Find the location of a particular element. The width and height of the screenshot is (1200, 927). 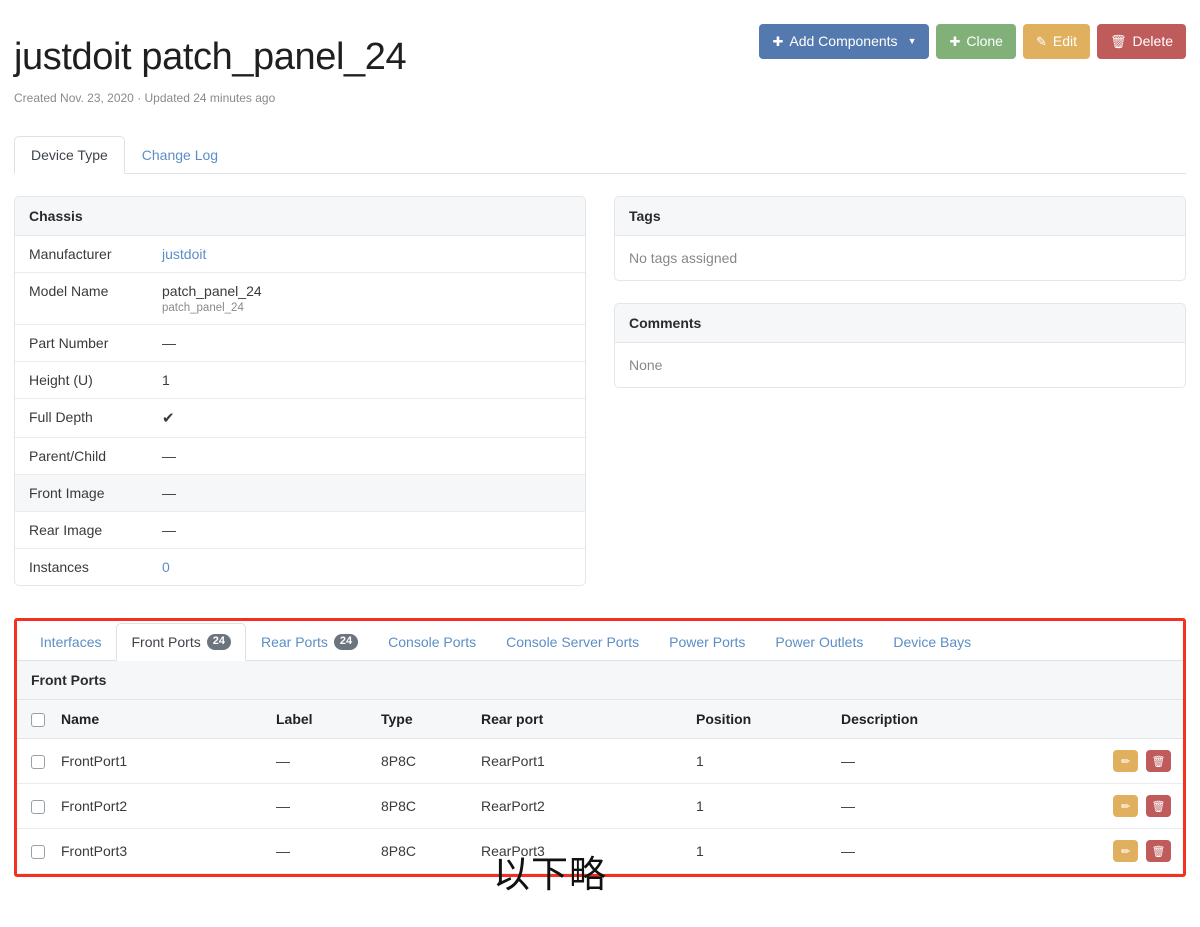

manufacturer-link: justdoit is located at coordinates (184, 254).